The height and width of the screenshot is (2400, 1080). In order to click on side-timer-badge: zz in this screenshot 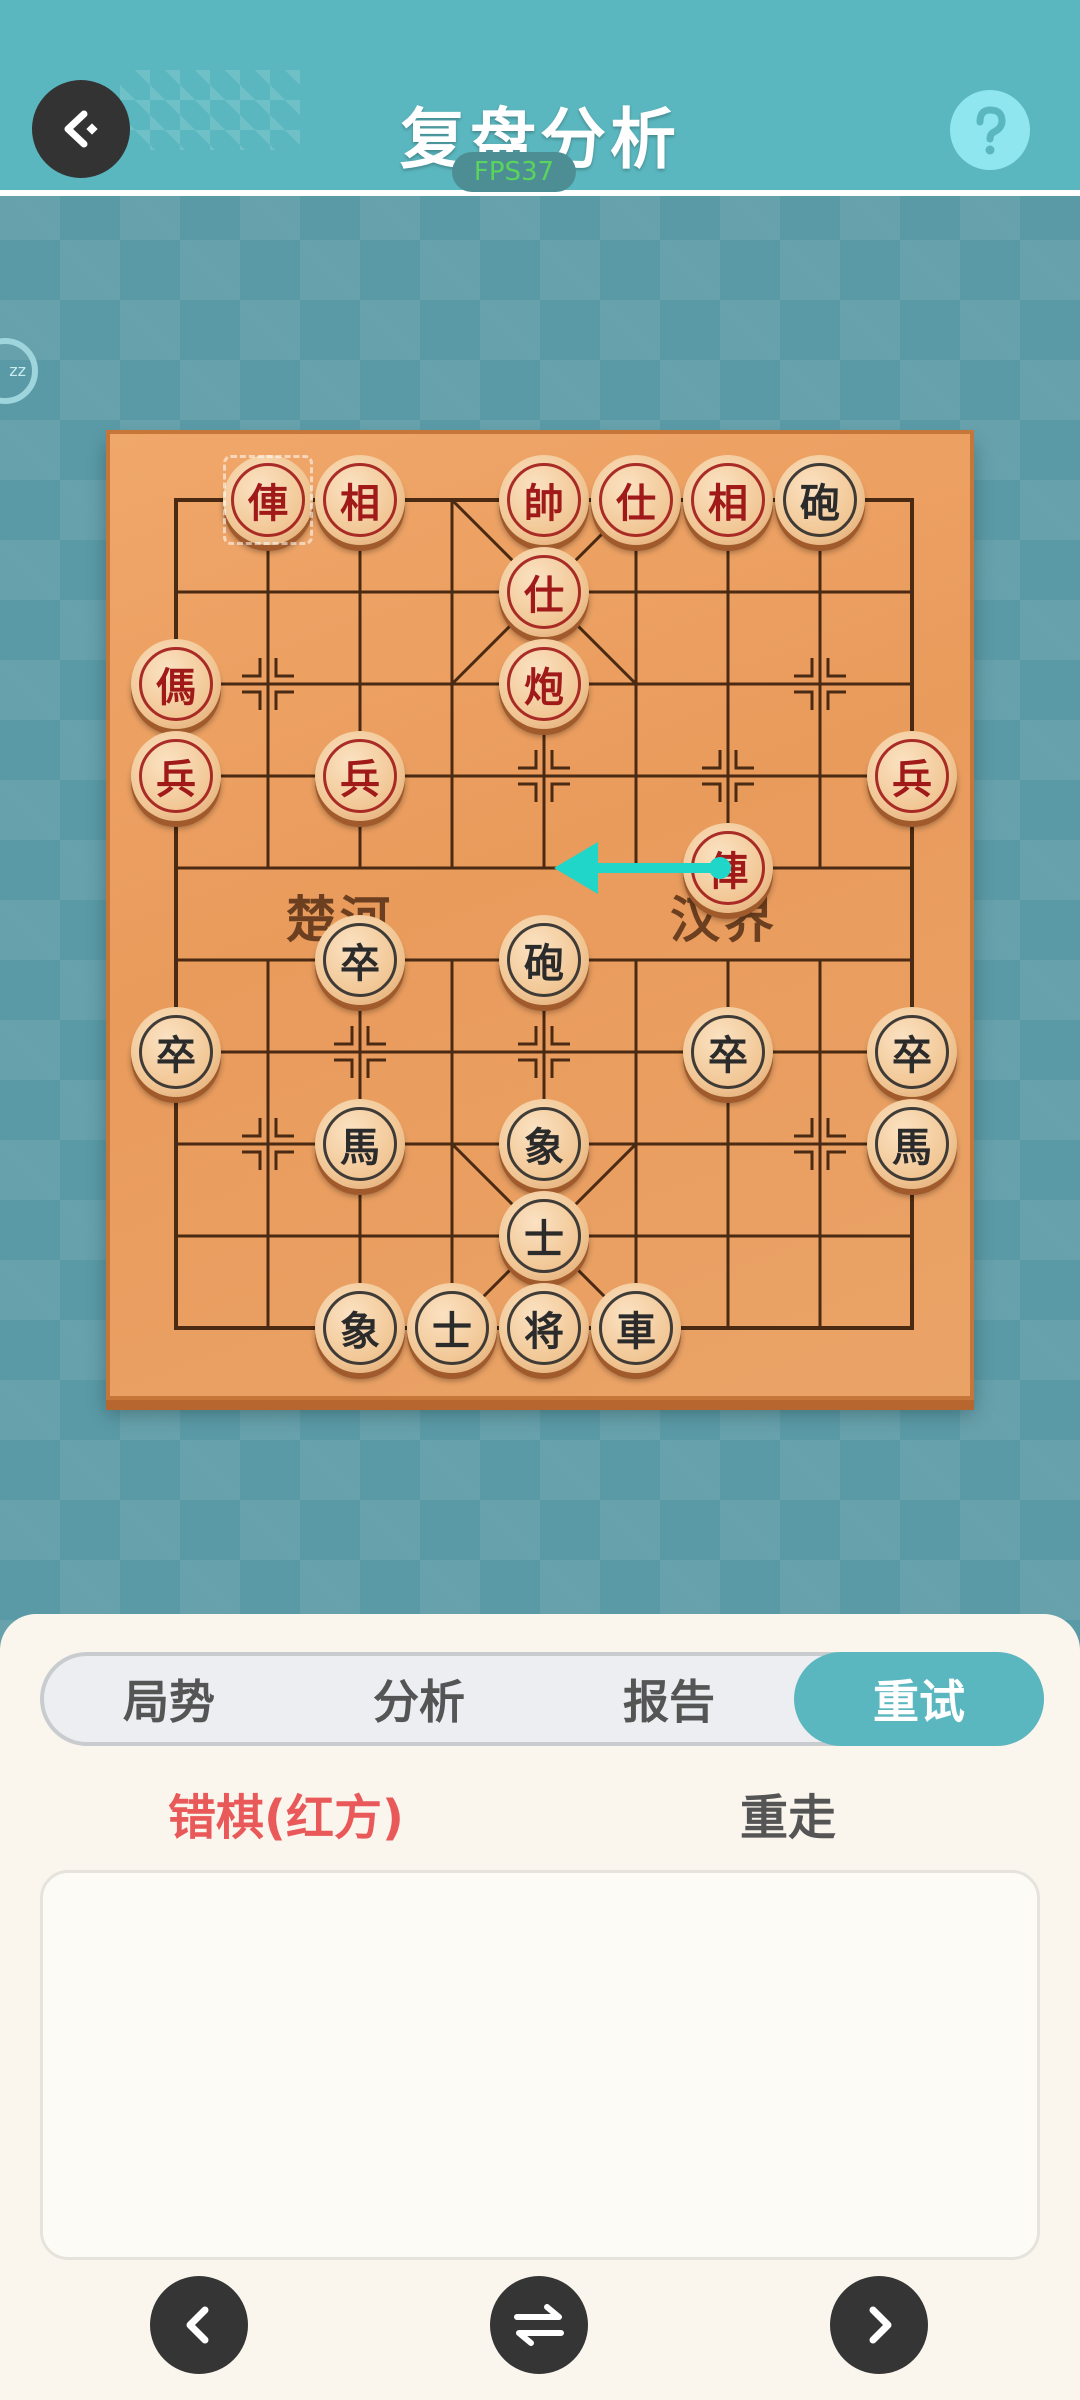, I will do `click(19, 371)`.